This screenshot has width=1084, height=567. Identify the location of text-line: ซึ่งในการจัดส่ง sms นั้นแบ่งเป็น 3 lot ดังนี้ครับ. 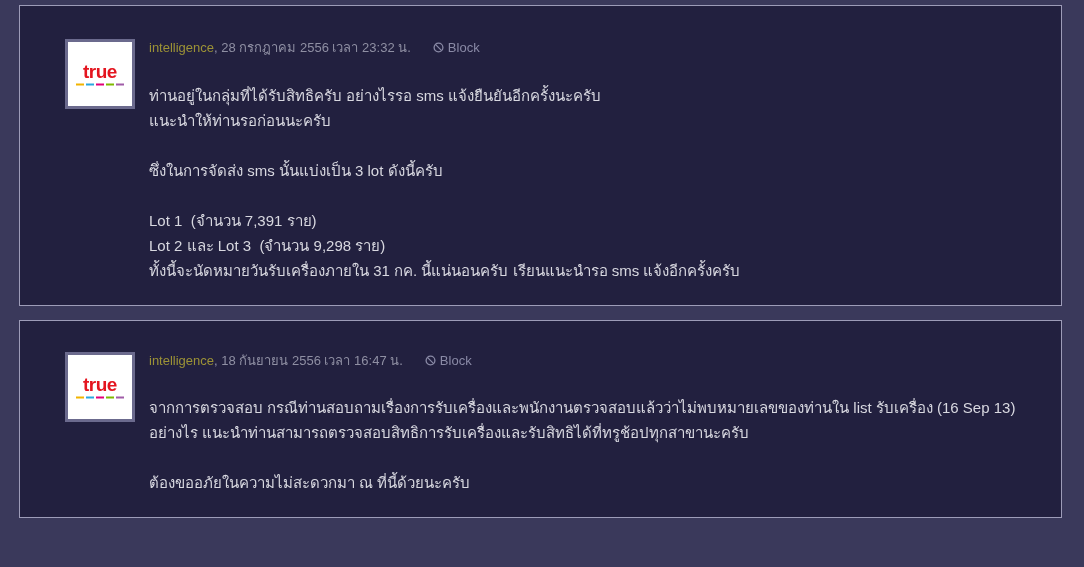
(296, 170).